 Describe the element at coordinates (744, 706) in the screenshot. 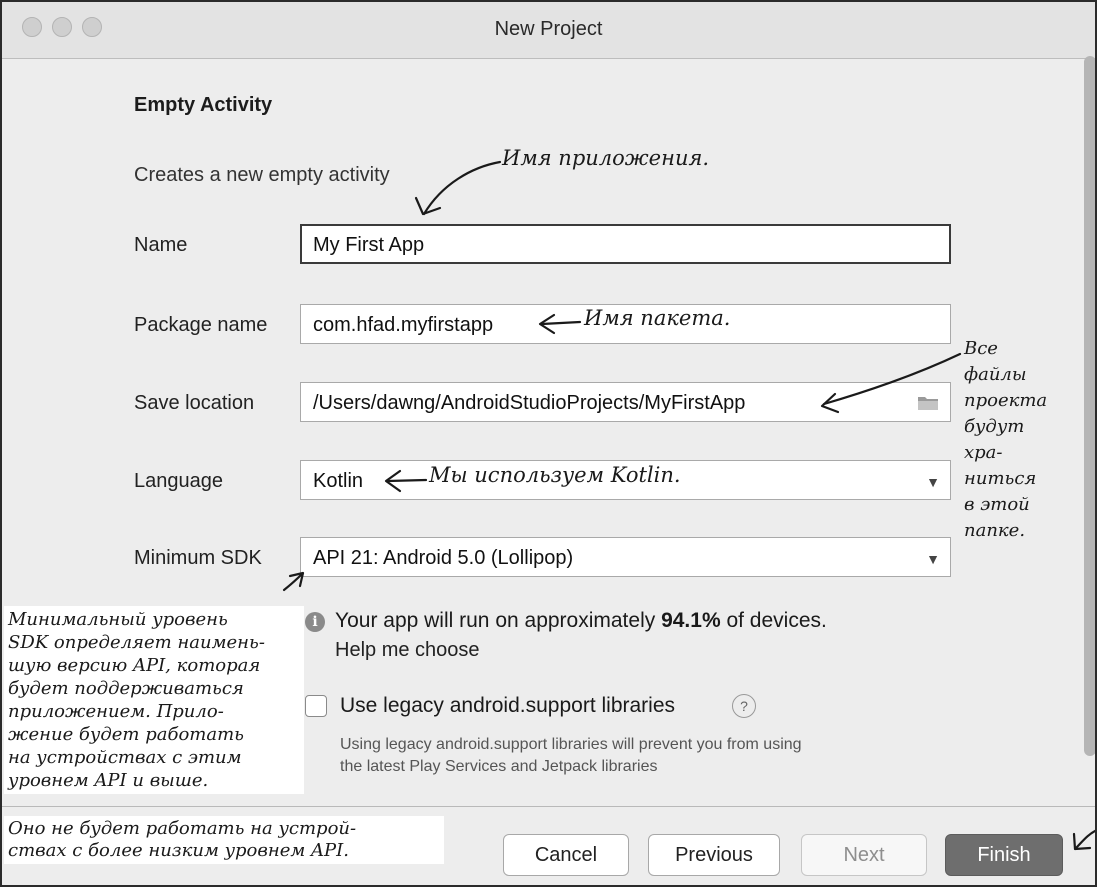

I see `question-icon: ?` at that location.